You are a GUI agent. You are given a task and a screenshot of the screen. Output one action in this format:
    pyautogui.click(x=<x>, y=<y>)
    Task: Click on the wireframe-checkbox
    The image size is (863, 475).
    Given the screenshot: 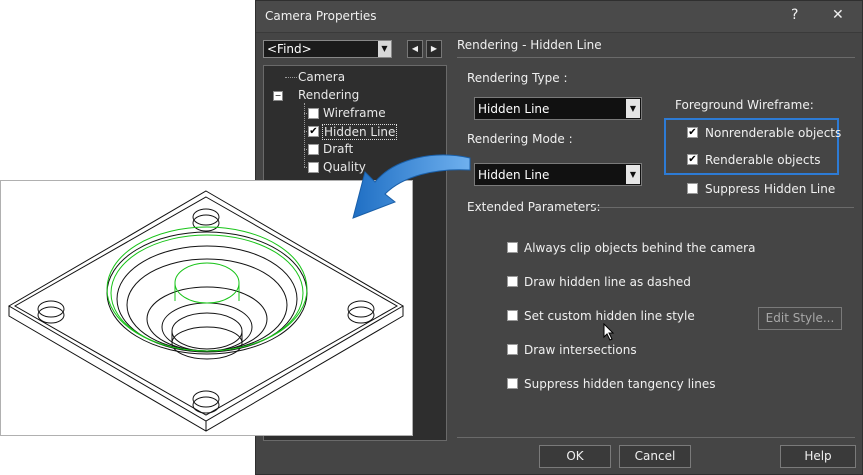 What is the action you would take?
    pyautogui.click(x=313, y=113)
    